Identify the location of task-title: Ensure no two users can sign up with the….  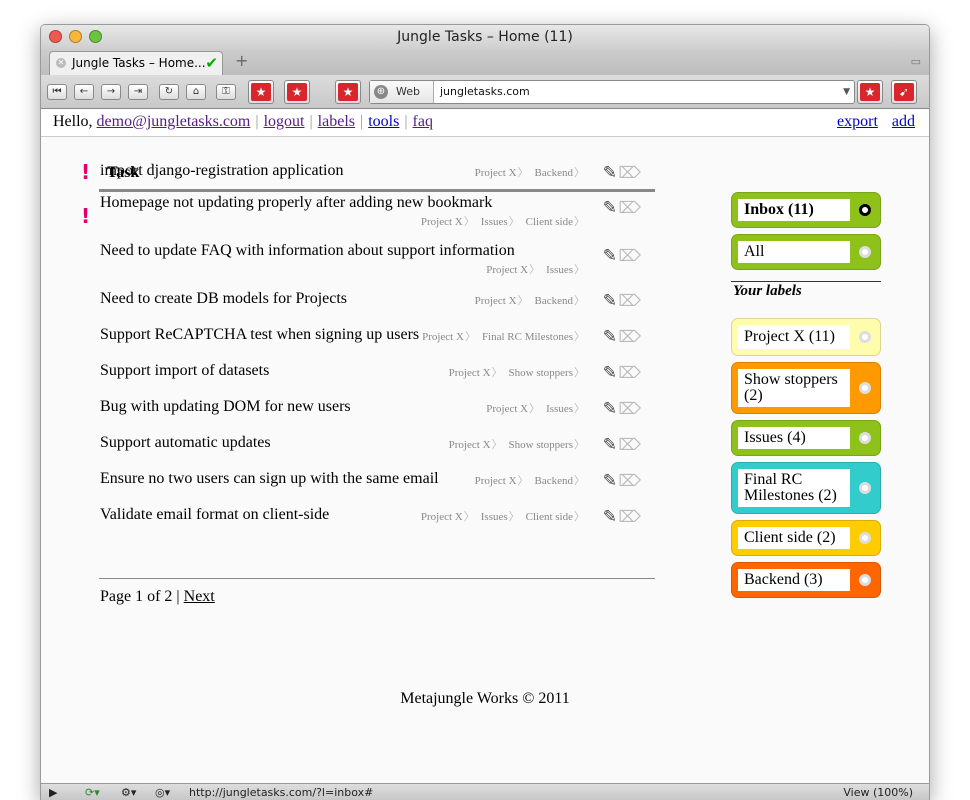
(269, 479).